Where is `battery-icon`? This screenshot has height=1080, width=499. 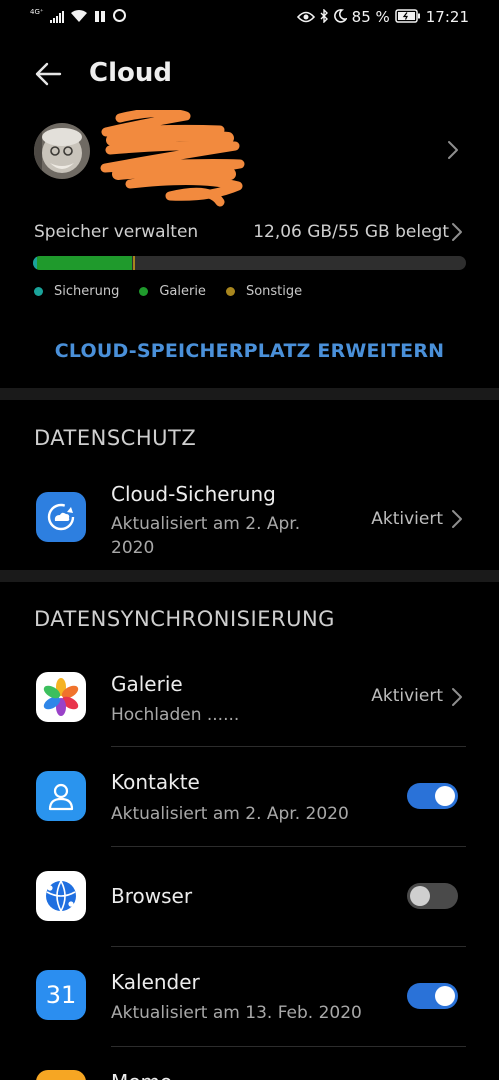
battery-icon is located at coordinates (408, 17).